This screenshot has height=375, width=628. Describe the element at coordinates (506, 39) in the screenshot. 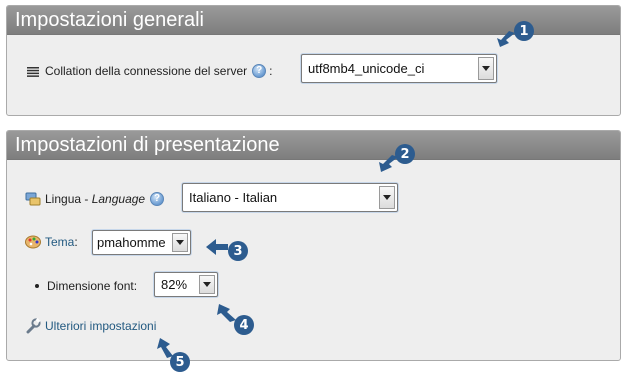

I see `arrow-1-icon` at that location.